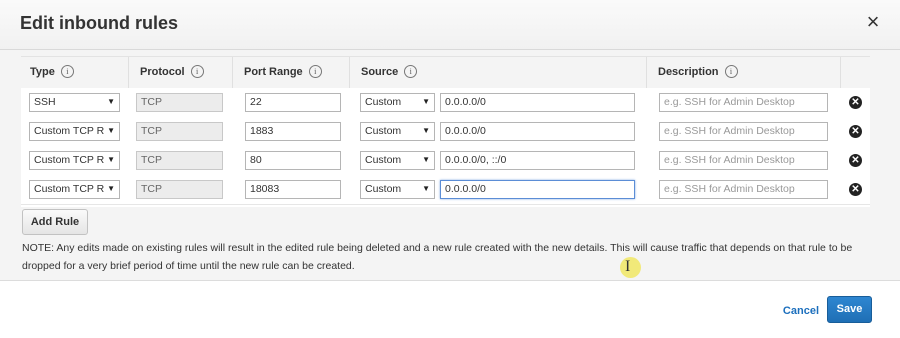  What do you see at coordinates (74, 102) in the screenshot?
I see `type-select: SSH ▼` at bounding box center [74, 102].